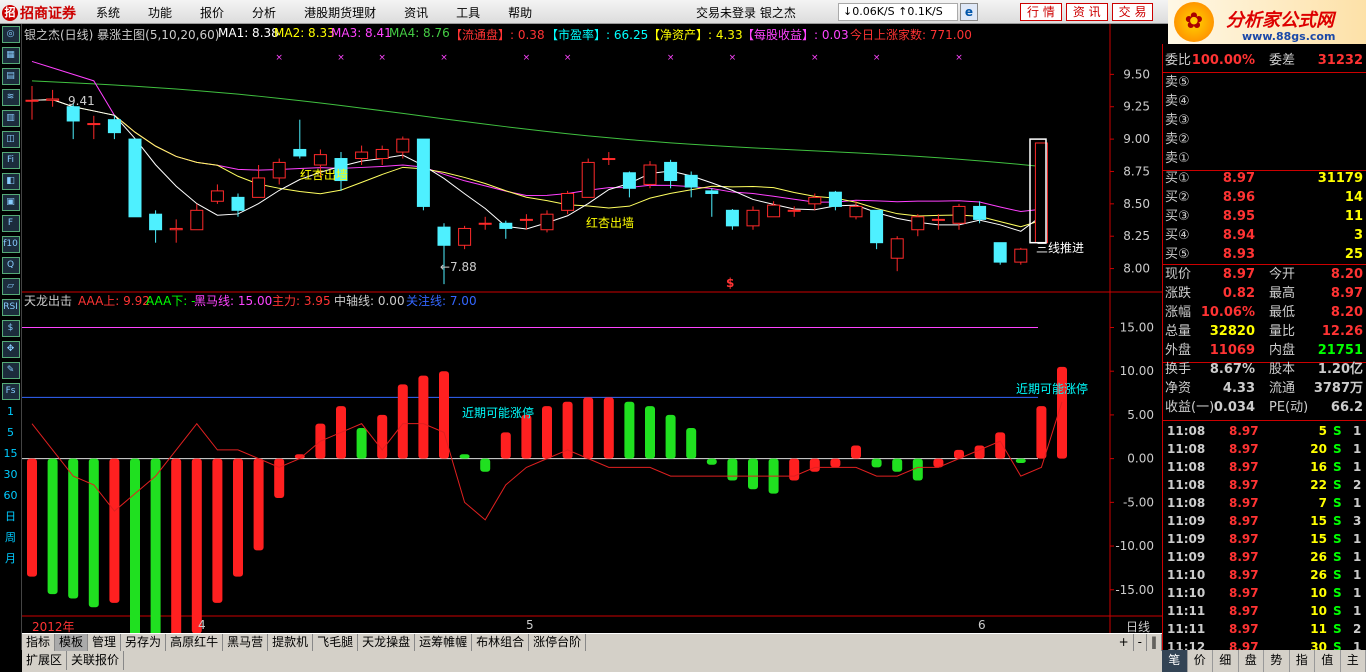  I want to click on top-button-0: 行 情, so click(1041, 12).